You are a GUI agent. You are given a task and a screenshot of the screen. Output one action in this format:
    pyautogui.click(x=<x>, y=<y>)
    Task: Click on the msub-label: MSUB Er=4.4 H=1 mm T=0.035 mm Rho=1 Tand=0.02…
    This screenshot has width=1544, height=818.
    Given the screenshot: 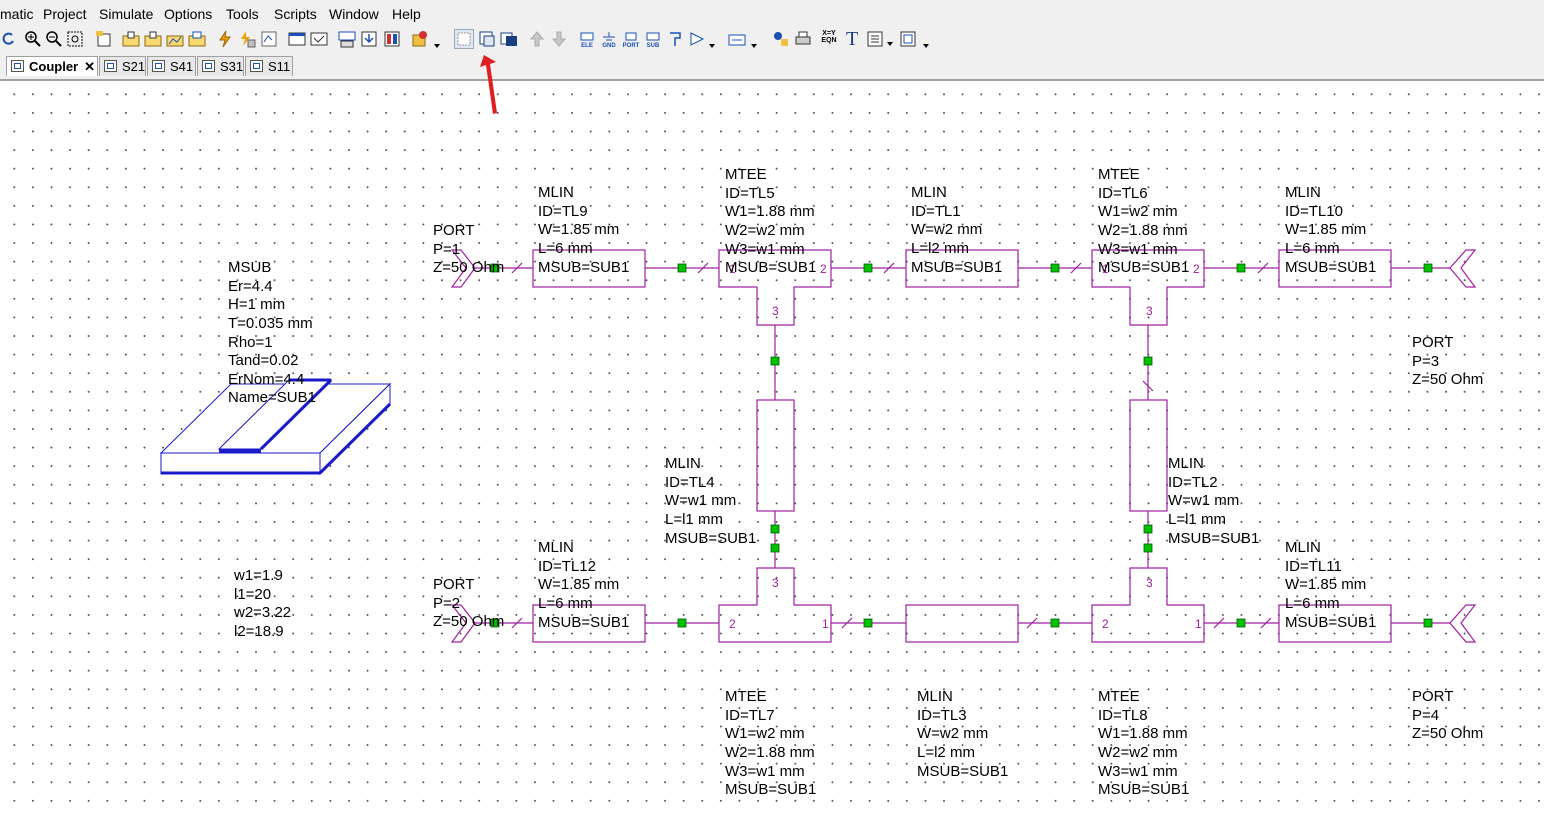 What is the action you would take?
    pyautogui.click(x=272, y=324)
    